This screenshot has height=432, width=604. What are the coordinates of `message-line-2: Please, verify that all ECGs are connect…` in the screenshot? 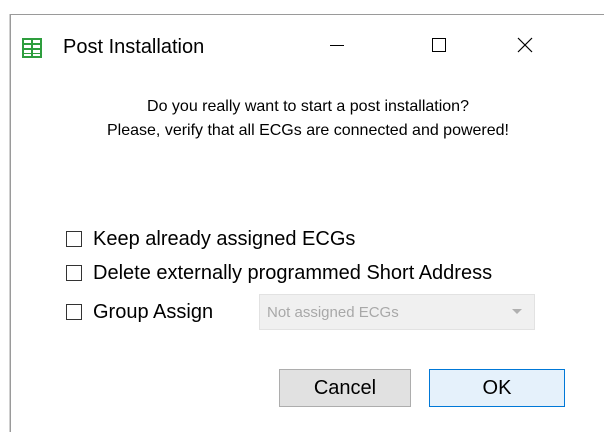 It's located at (308, 130).